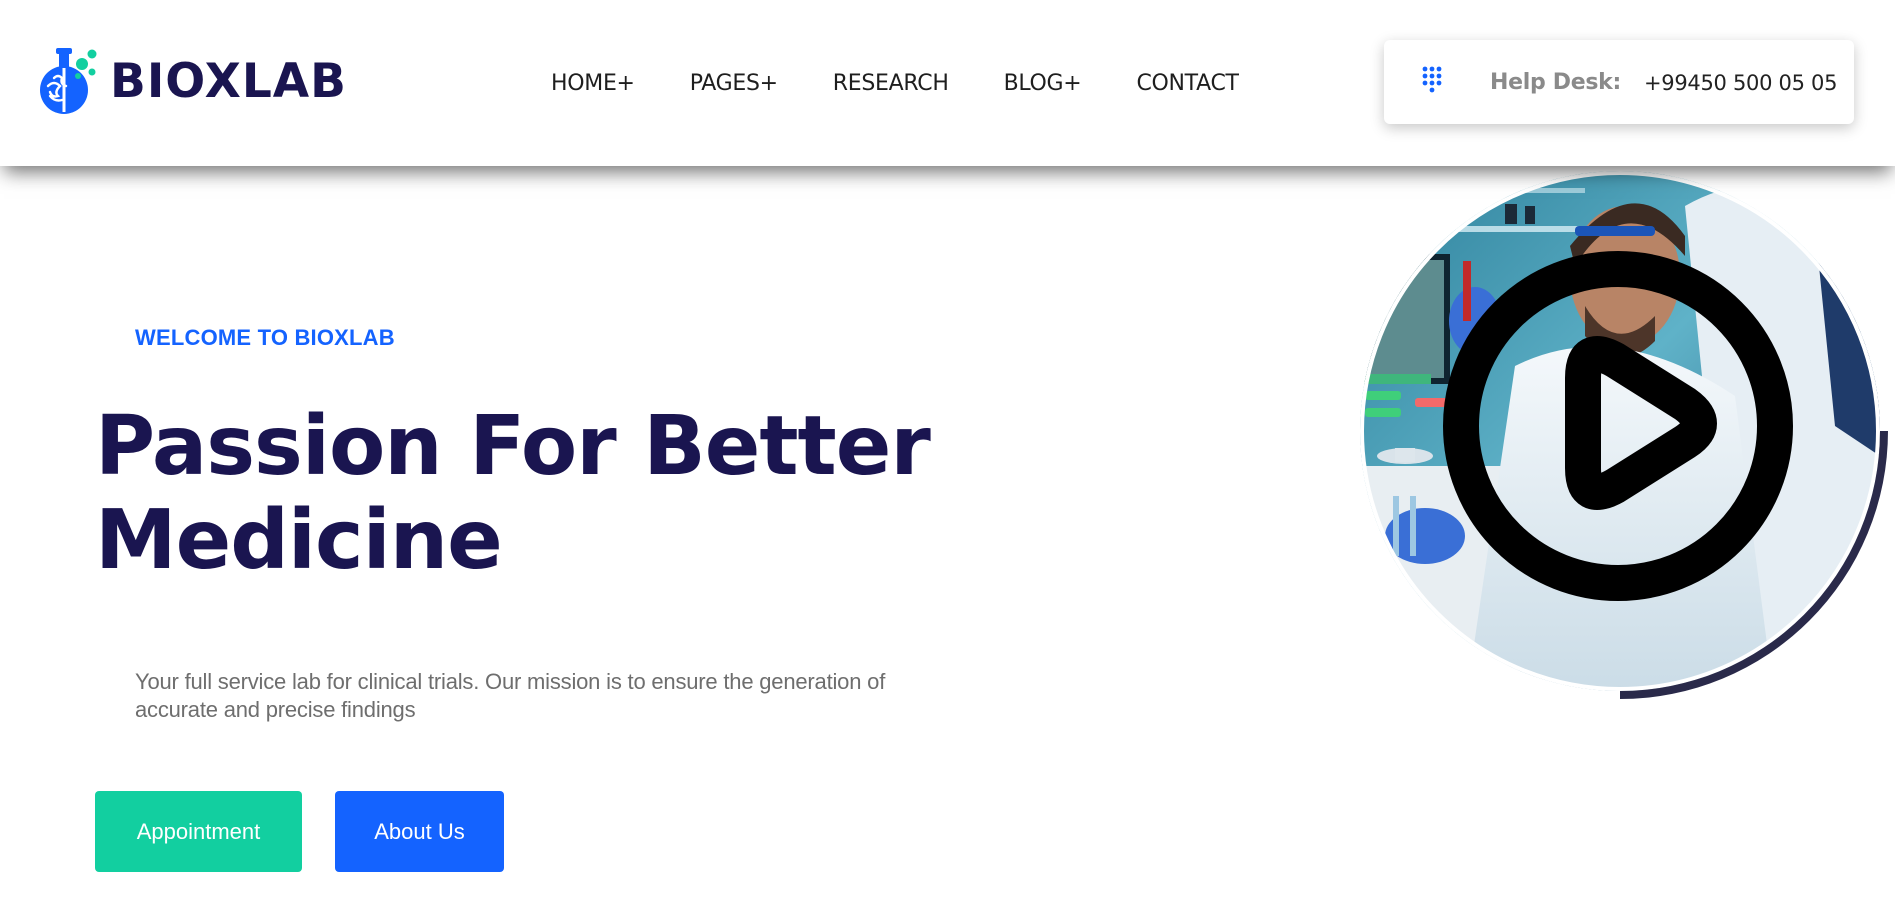  Describe the element at coordinates (68, 81) in the screenshot. I see `flask-brain-logo-icon` at that location.